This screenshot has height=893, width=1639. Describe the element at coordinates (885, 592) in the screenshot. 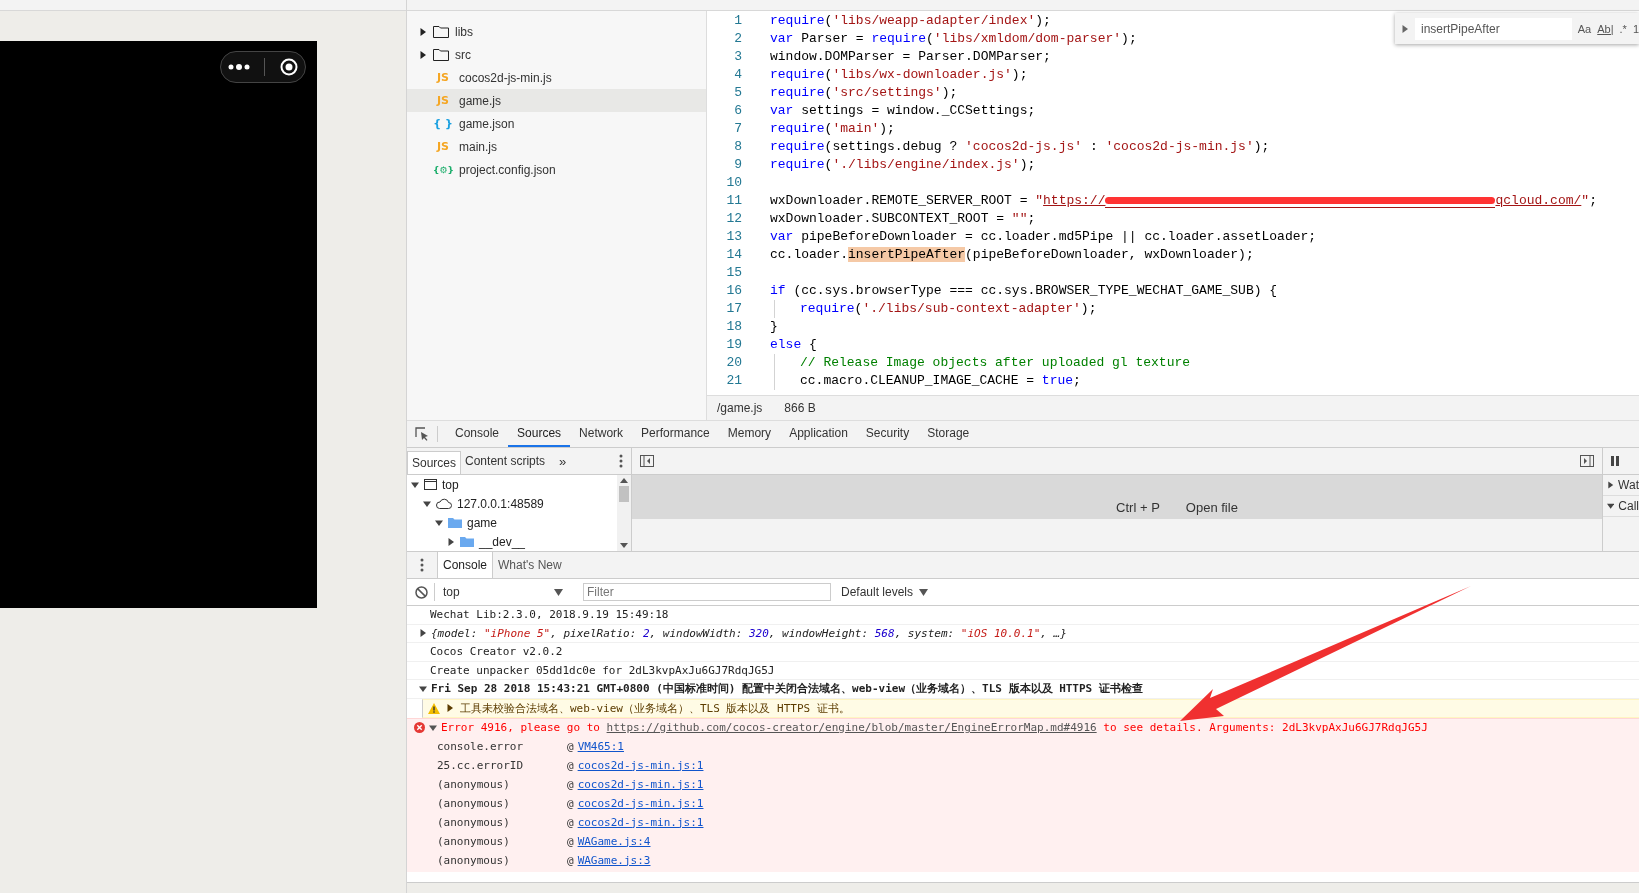

I see `log-levels-select: Default levels` at that location.